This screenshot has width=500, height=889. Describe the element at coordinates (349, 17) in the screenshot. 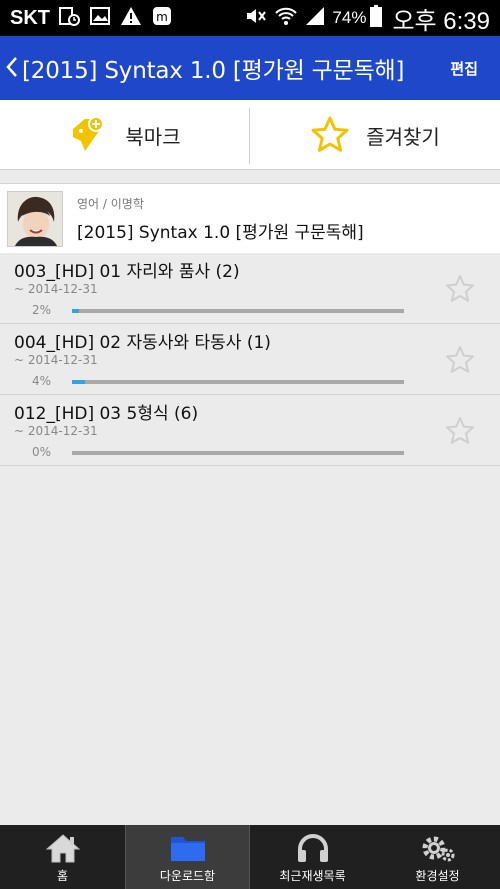

I see `battery-percent: 74%` at that location.